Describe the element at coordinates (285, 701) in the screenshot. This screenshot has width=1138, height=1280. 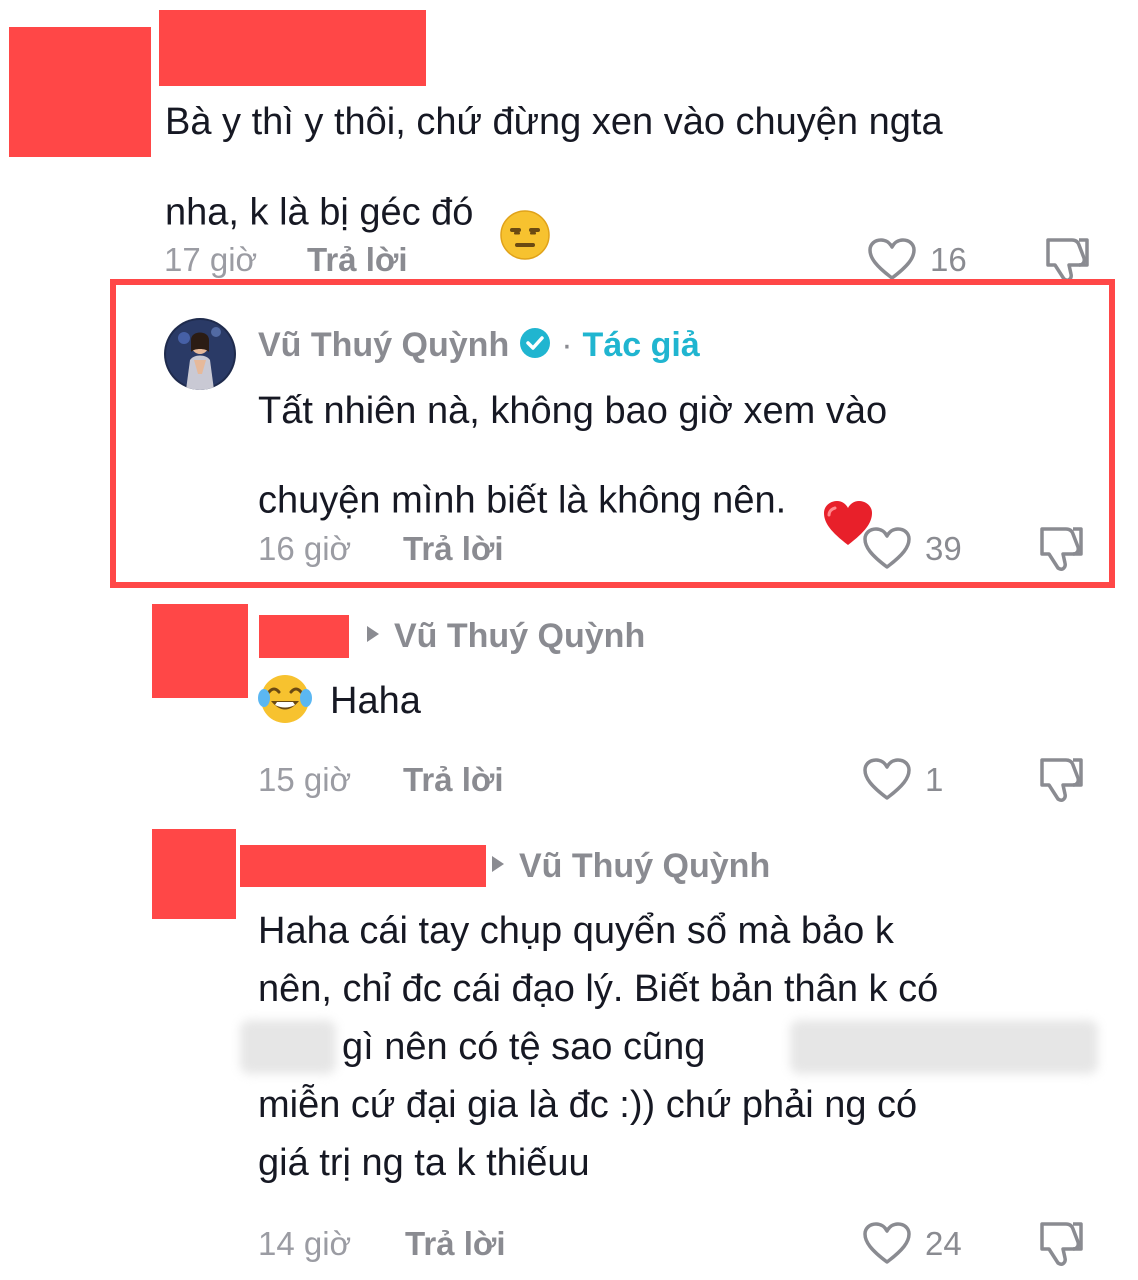
I see `face-with-tears-of-joy-icon` at that location.